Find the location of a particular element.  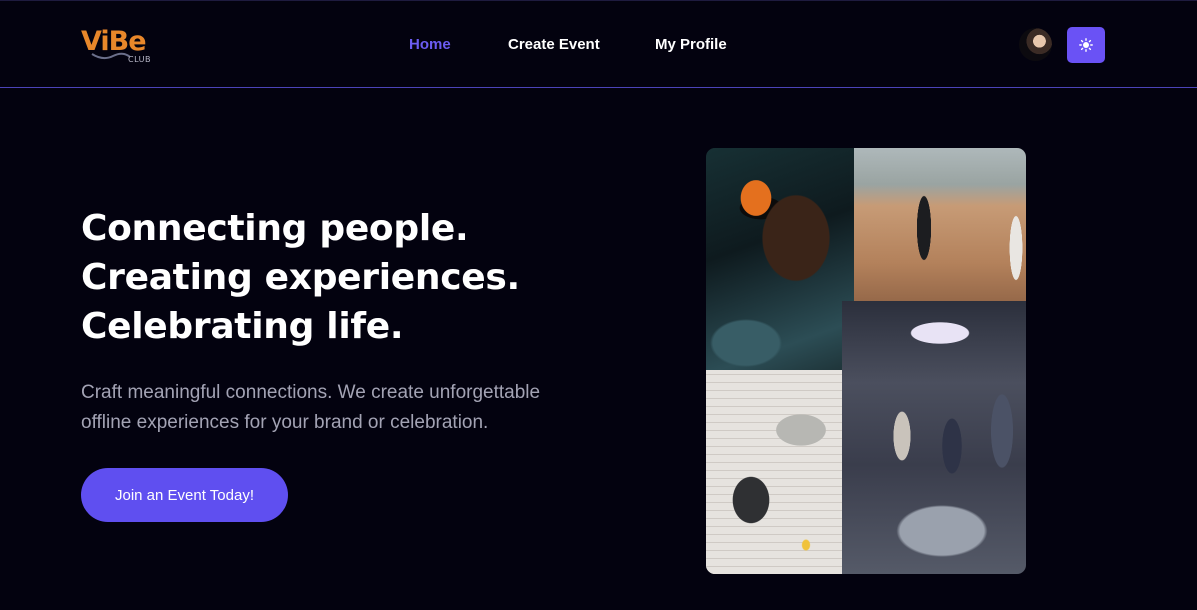

laptops-table-photo is located at coordinates (777, 472).